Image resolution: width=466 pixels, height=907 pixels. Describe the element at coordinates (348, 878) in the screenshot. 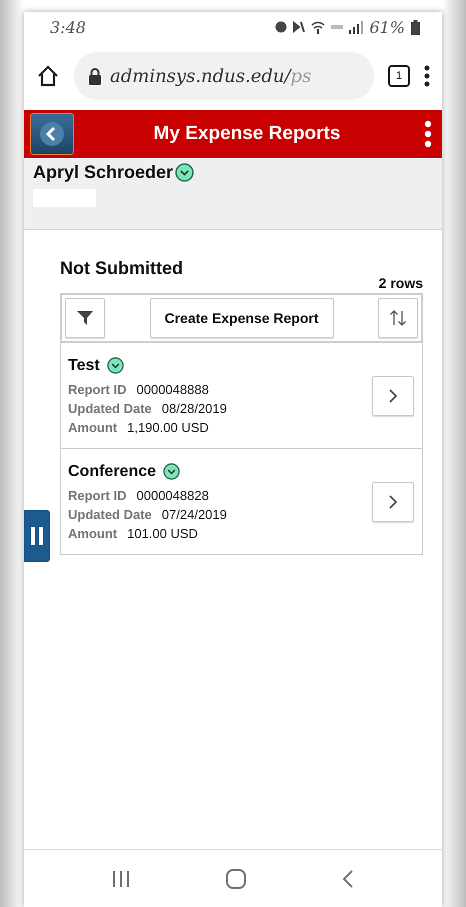

I see `back-icon` at that location.